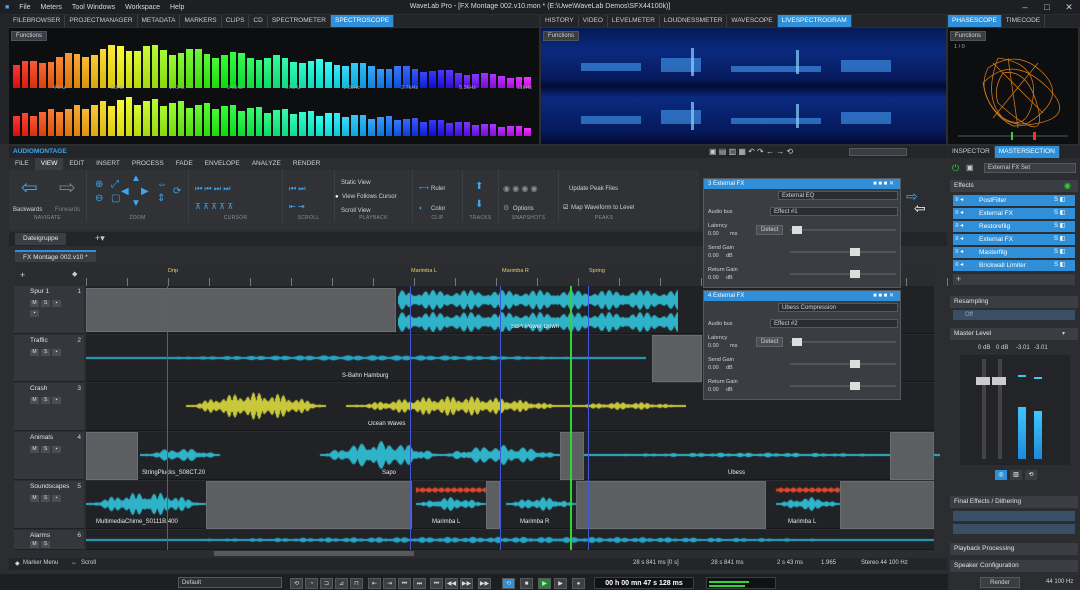  What do you see at coordinates (177, 7) in the screenshot?
I see `menu-help: Help` at bounding box center [177, 7].